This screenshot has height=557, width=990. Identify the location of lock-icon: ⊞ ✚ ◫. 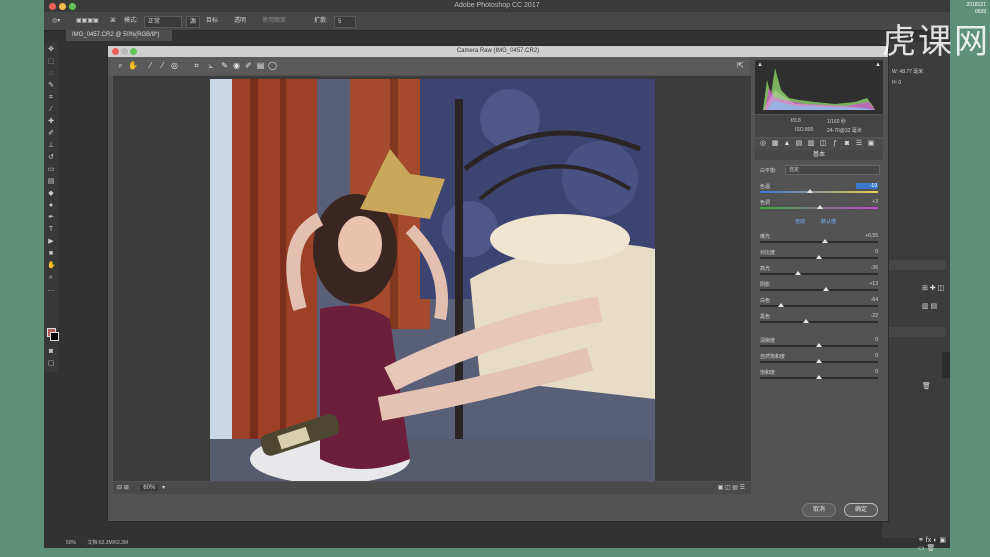
(933, 288).